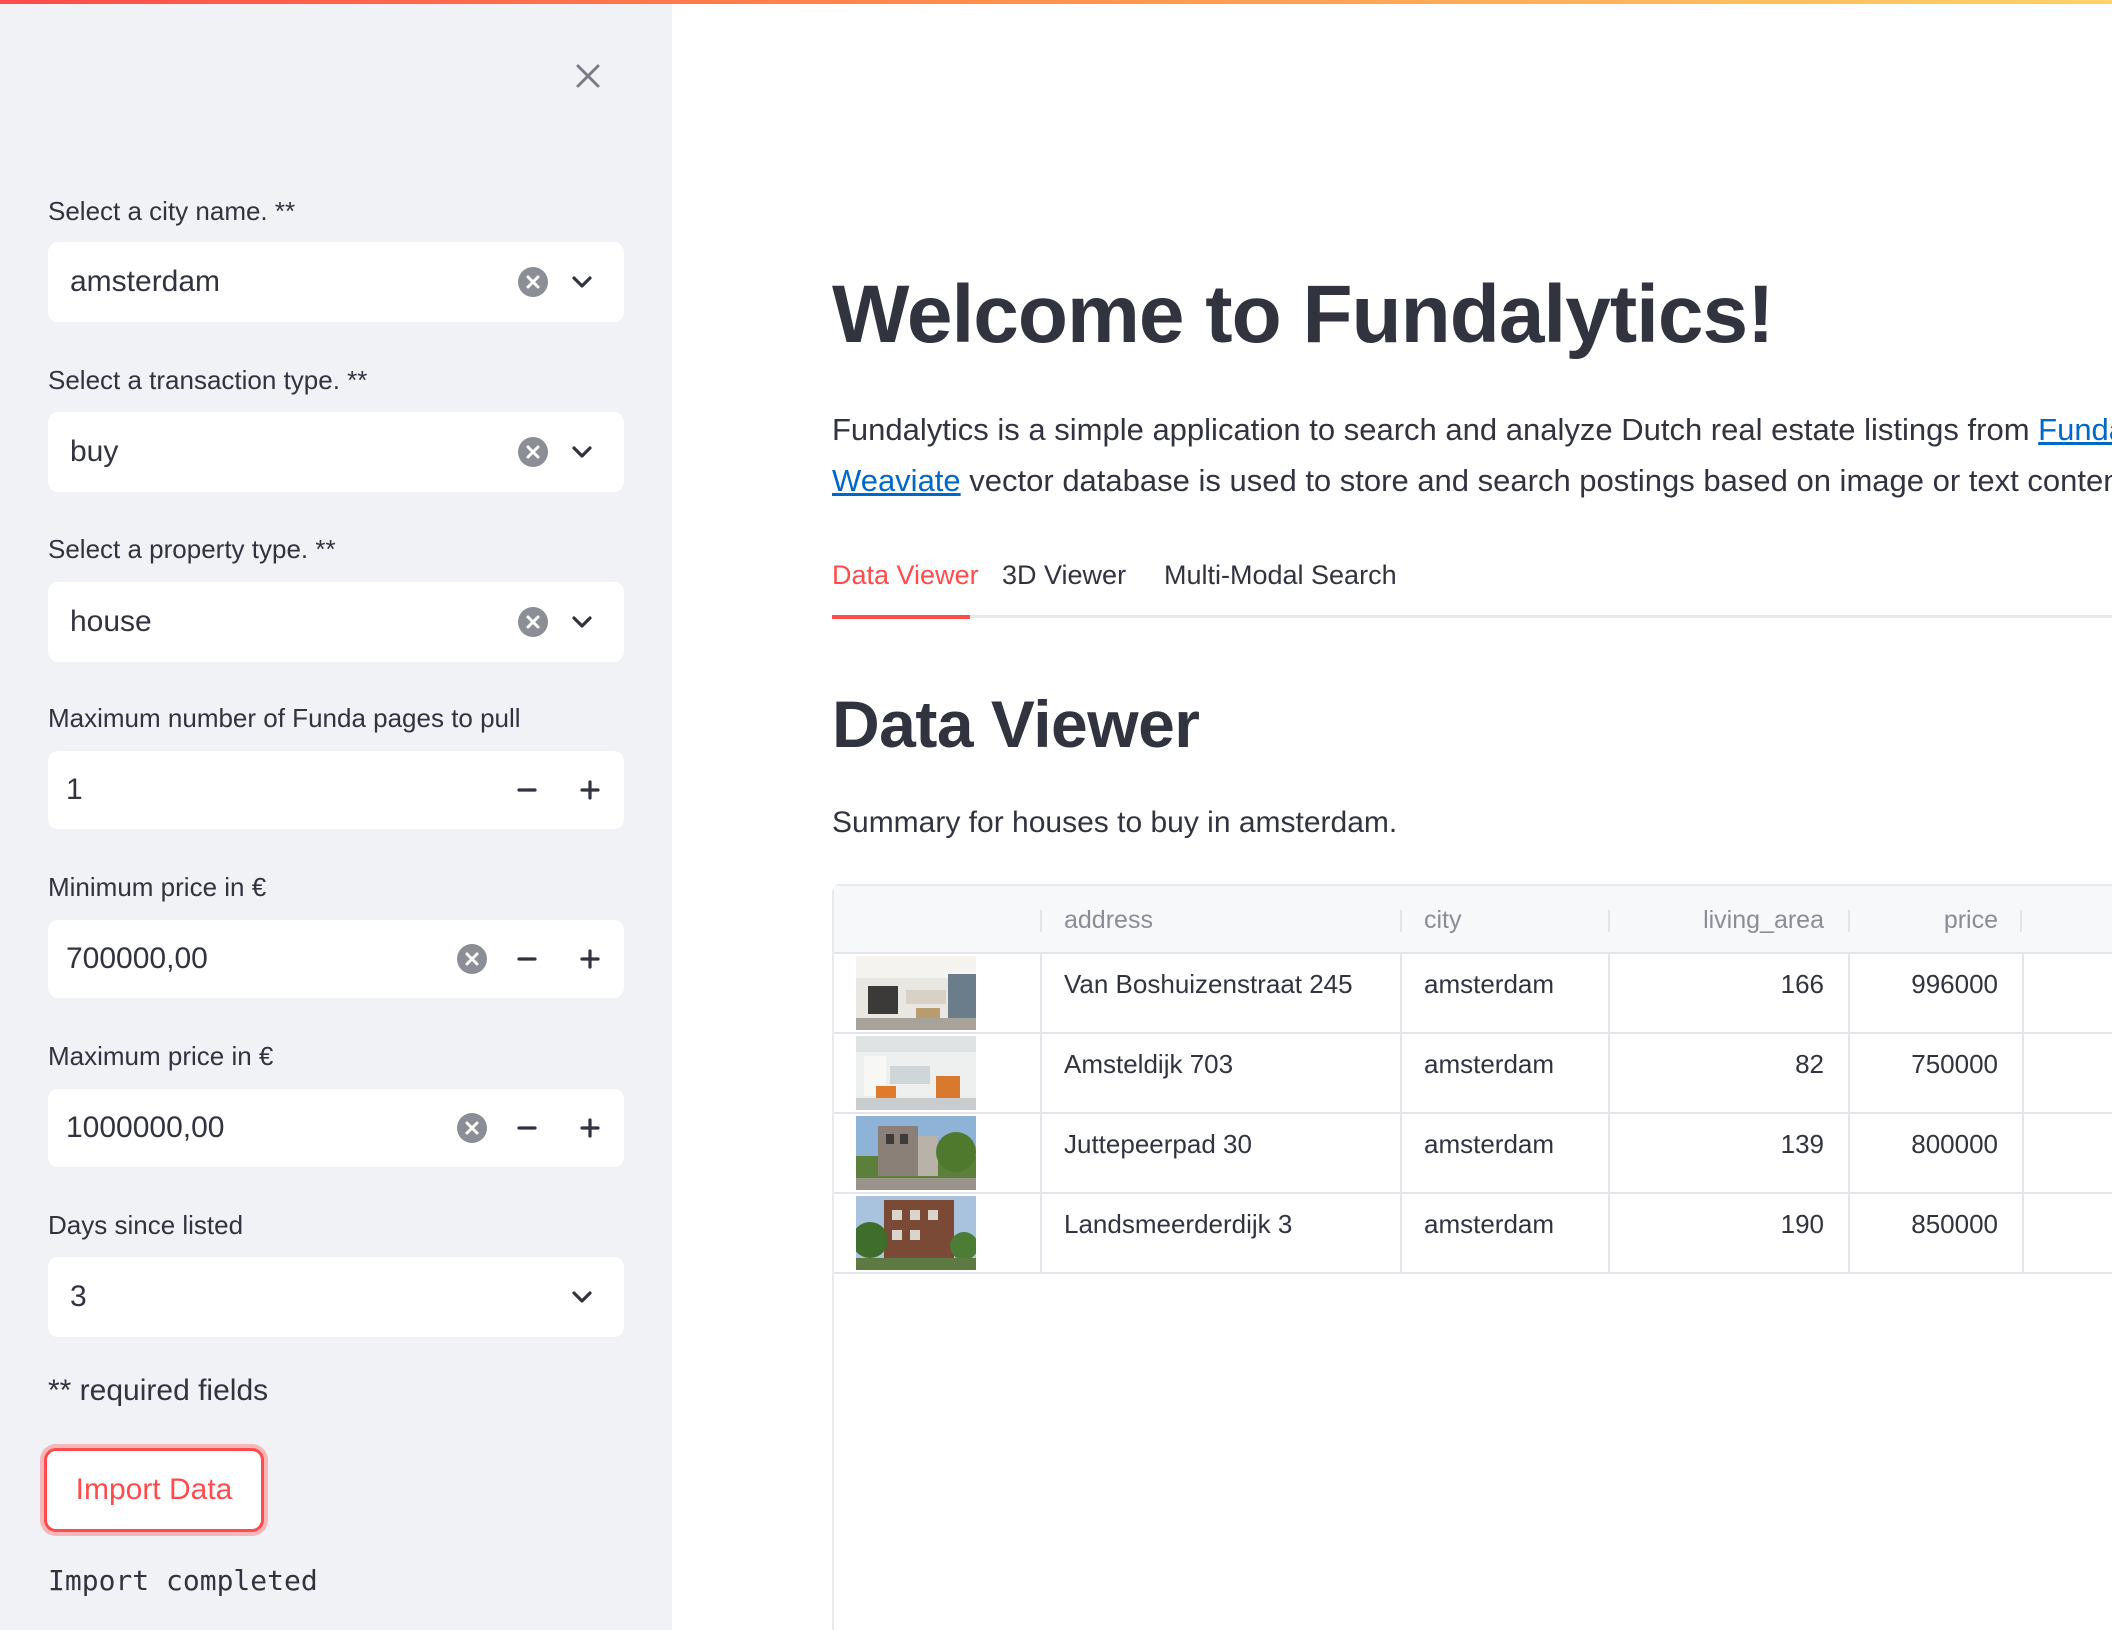 This screenshot has width=2112, height=1630. What do you see at coordinates (74, 789) in the screenshot?
I see `pages-value: 1` at bounding box center [74, 789].